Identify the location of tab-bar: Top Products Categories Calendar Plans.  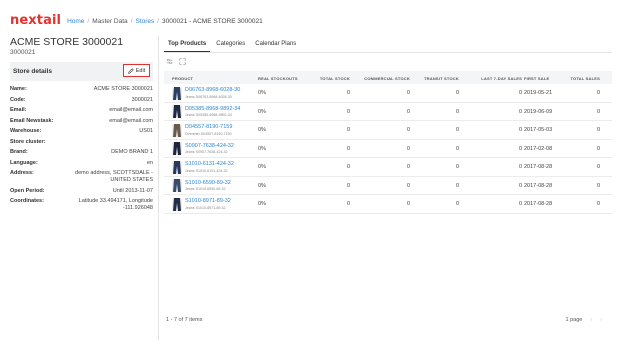
(233, 44).